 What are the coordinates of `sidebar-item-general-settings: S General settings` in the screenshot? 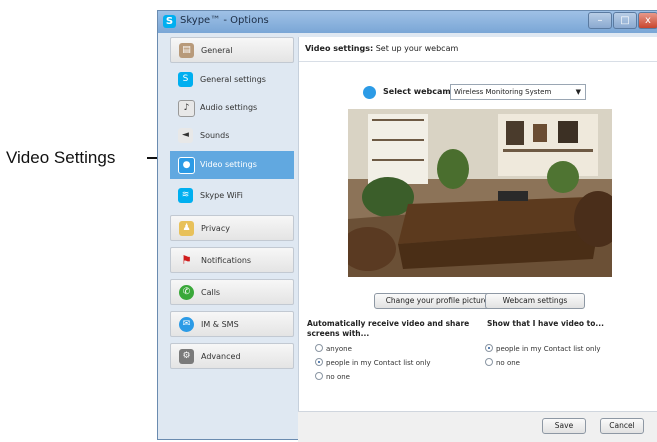 It's located at (232, 80).